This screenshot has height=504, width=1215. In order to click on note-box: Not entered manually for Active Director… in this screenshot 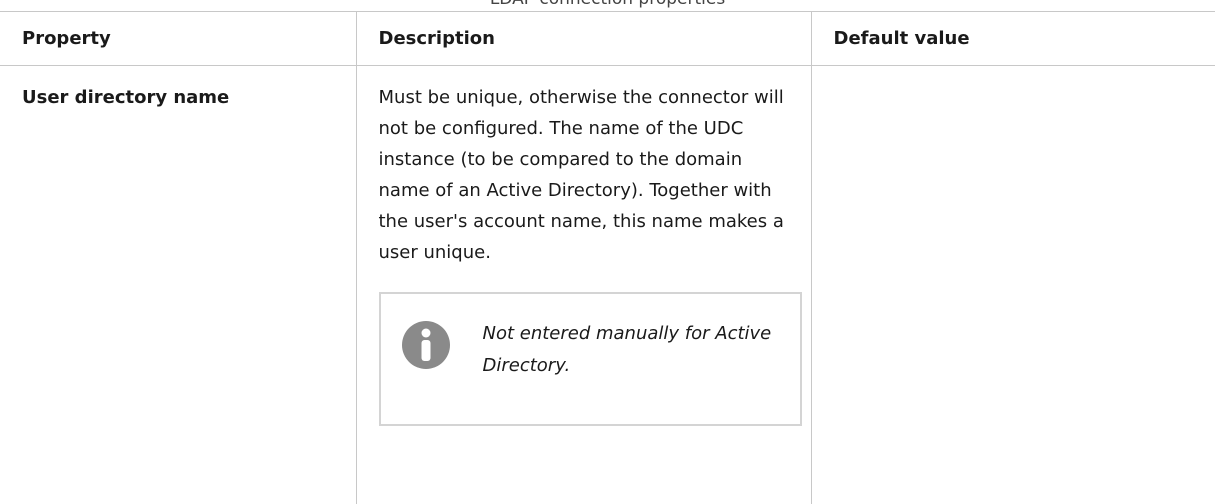, I will do `click(590, 359)`.